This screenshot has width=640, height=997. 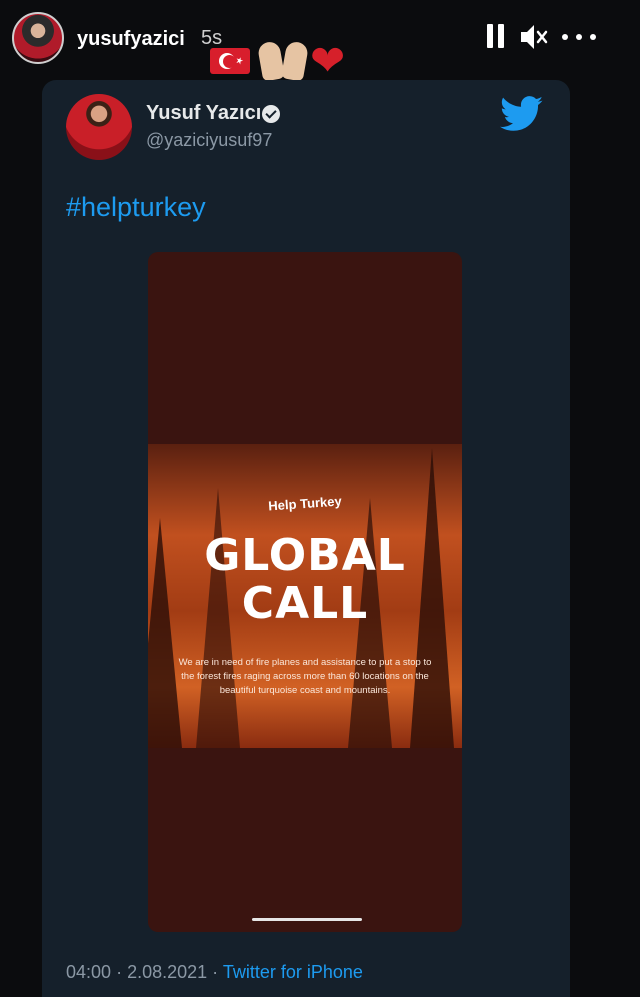 What do you see at coordinates (167, 972) in the screenshot?
I see `tweet-date: 2.08.2021` at bounding box center [167, 972].